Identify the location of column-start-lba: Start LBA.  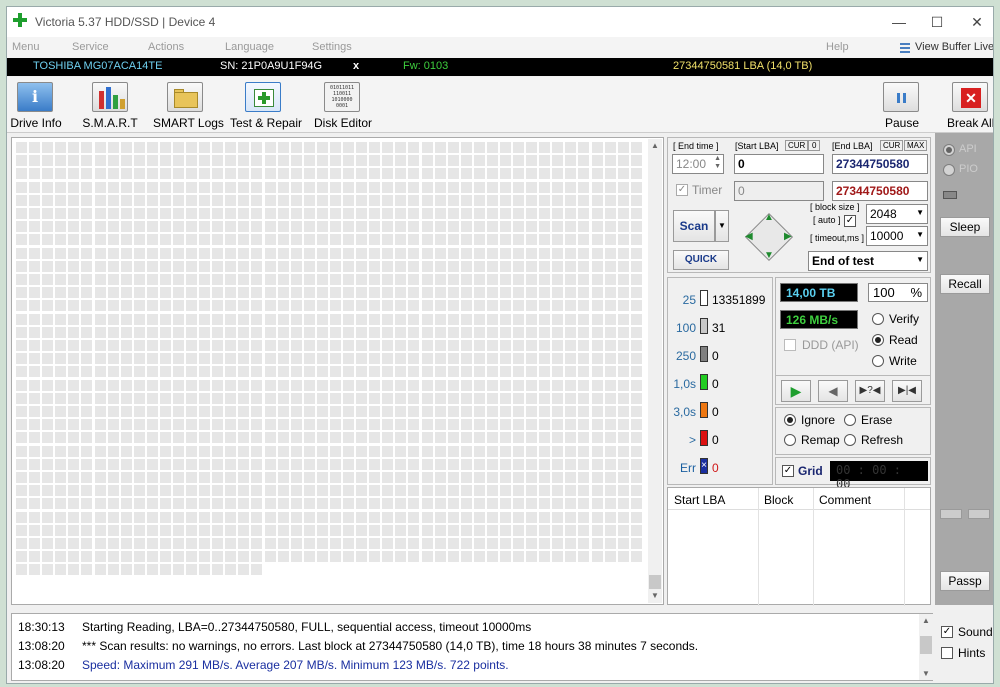
(699, 500).